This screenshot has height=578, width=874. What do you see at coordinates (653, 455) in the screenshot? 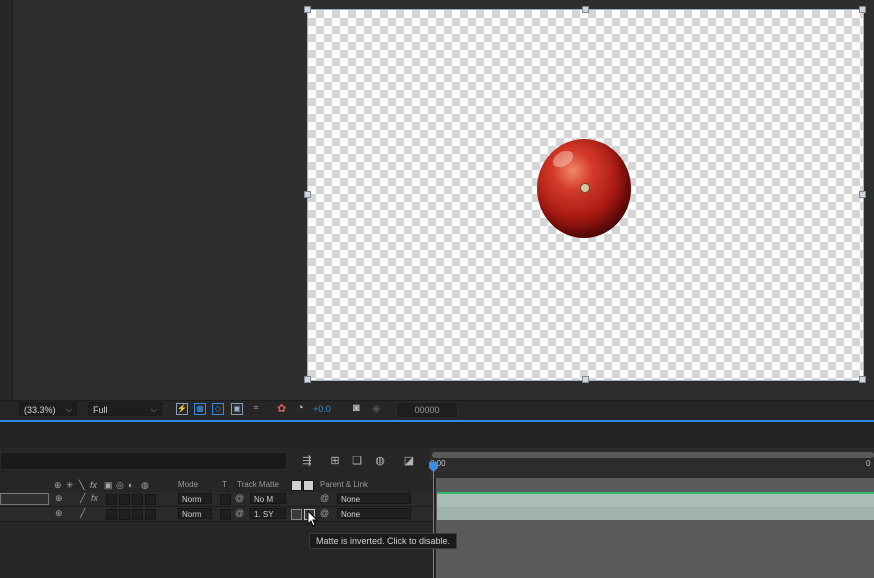
I see `work-area-bar` at bounding box center [653, 455].